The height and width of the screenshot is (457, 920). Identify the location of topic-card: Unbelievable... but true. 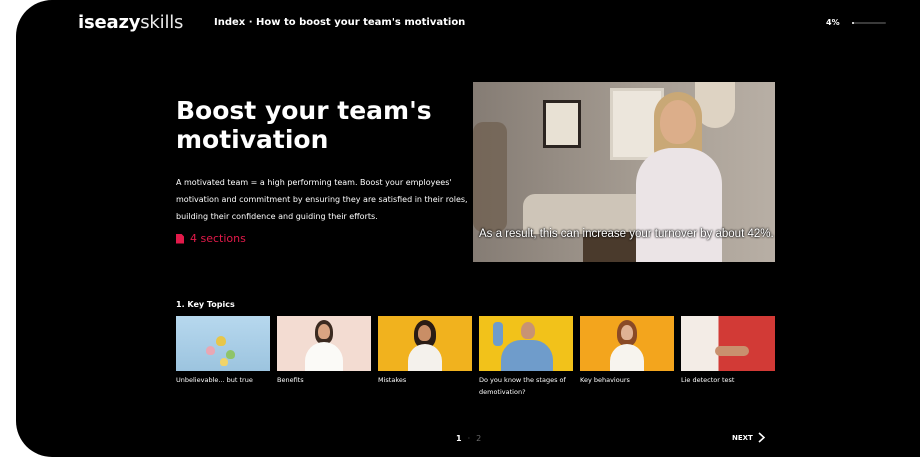
(223, 351).